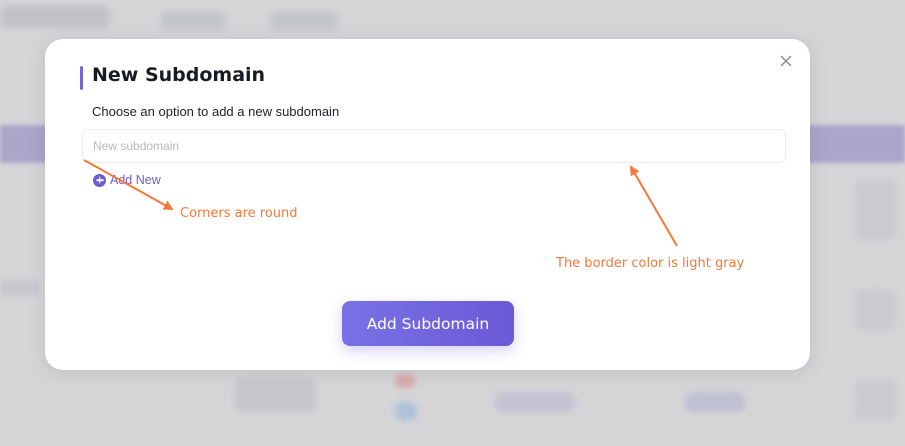 The height and width of the screenshot is (446, 905). I want to click on add-new-label: Add New, so click(135, 180).